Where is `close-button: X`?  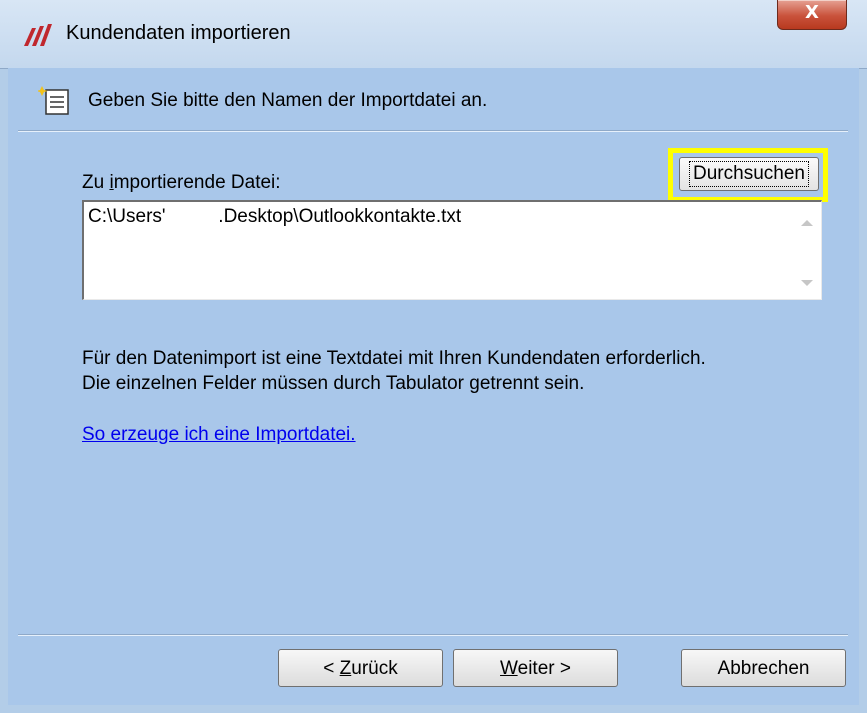
close-button: X is located at coordinates (812, 15).